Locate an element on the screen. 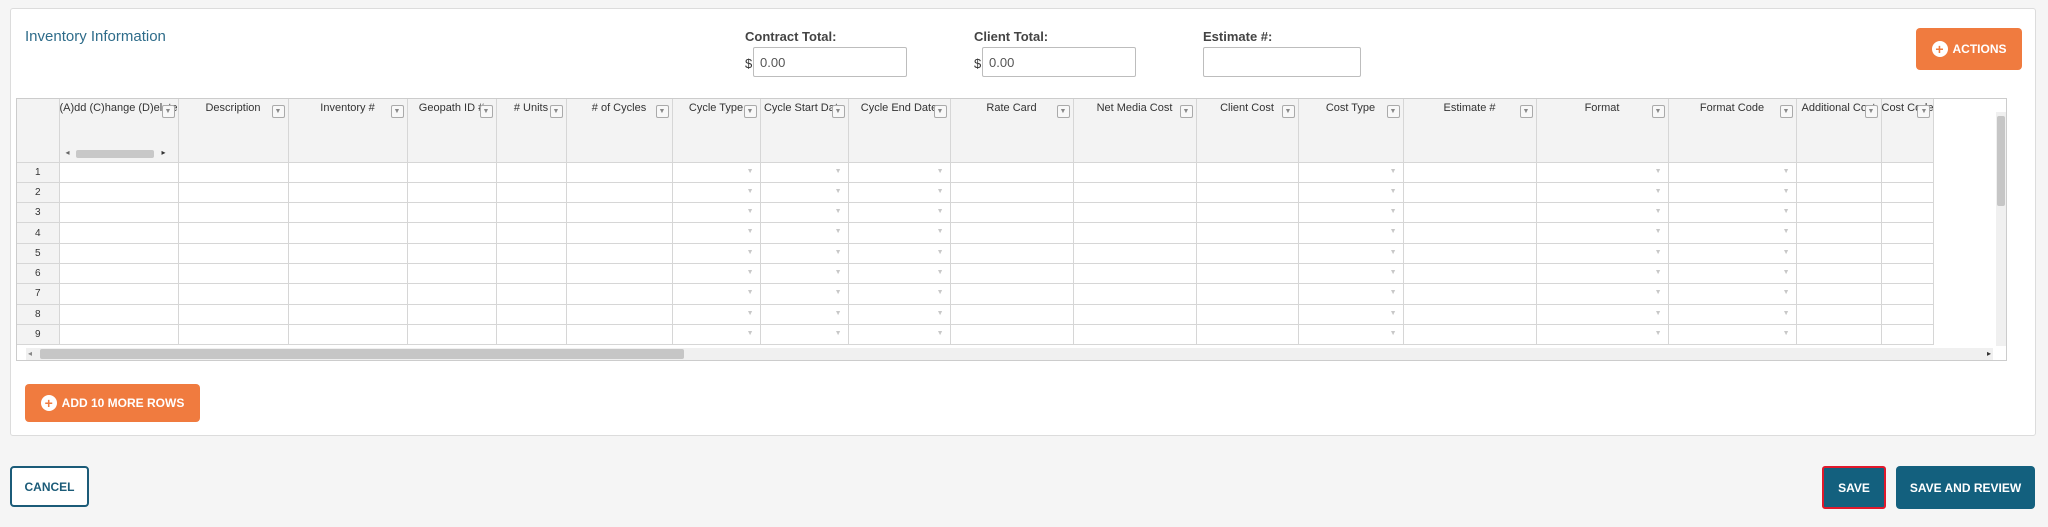  column-header: # Units ▼ is located at coordinates (531, 131).